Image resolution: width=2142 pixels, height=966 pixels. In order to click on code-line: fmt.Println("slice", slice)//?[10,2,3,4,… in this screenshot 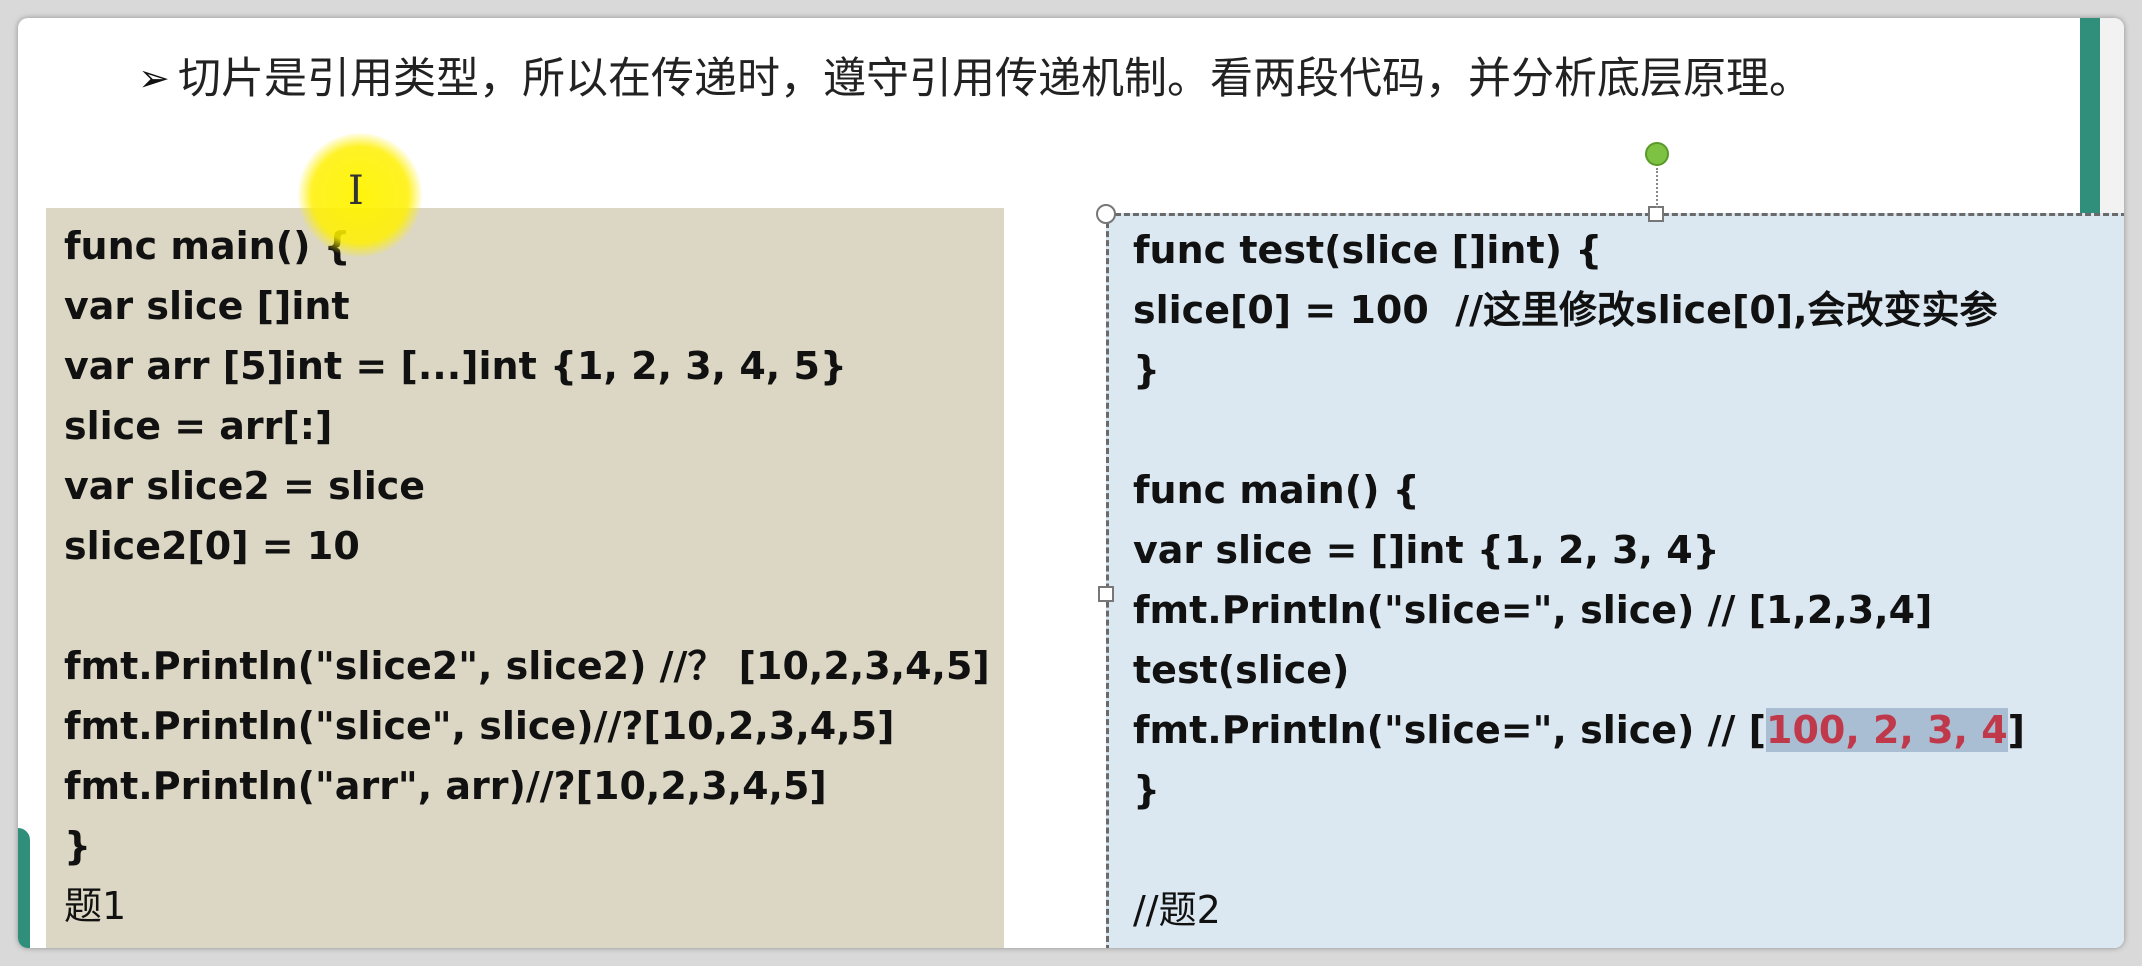, I will do `click(479, 726)`.